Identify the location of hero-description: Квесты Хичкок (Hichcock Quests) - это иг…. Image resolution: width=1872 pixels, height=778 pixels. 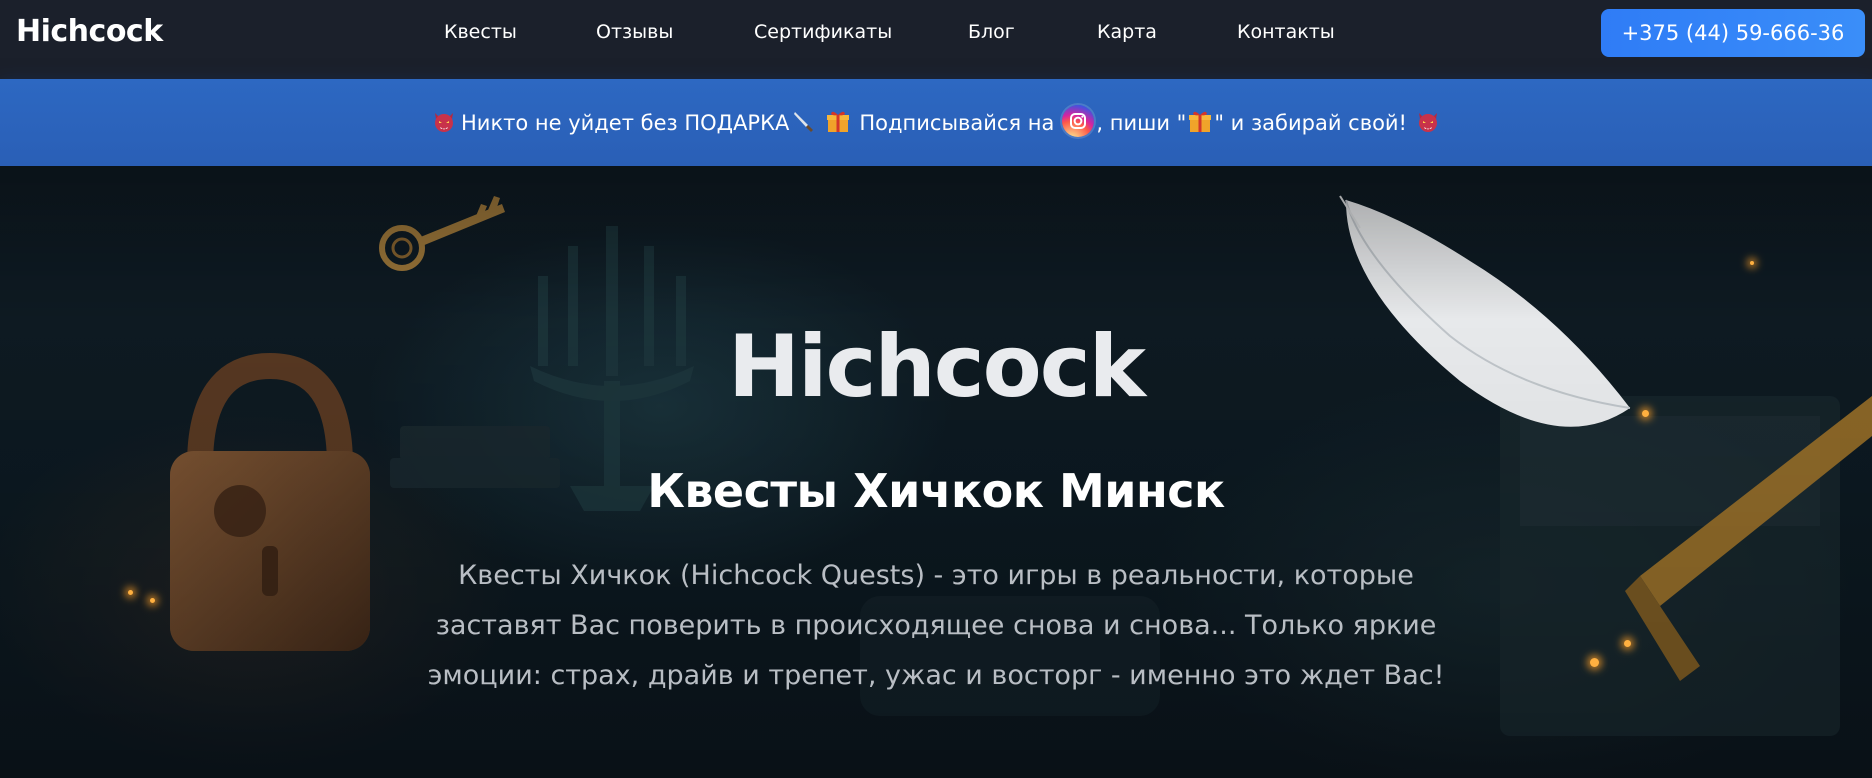
(936, 625).